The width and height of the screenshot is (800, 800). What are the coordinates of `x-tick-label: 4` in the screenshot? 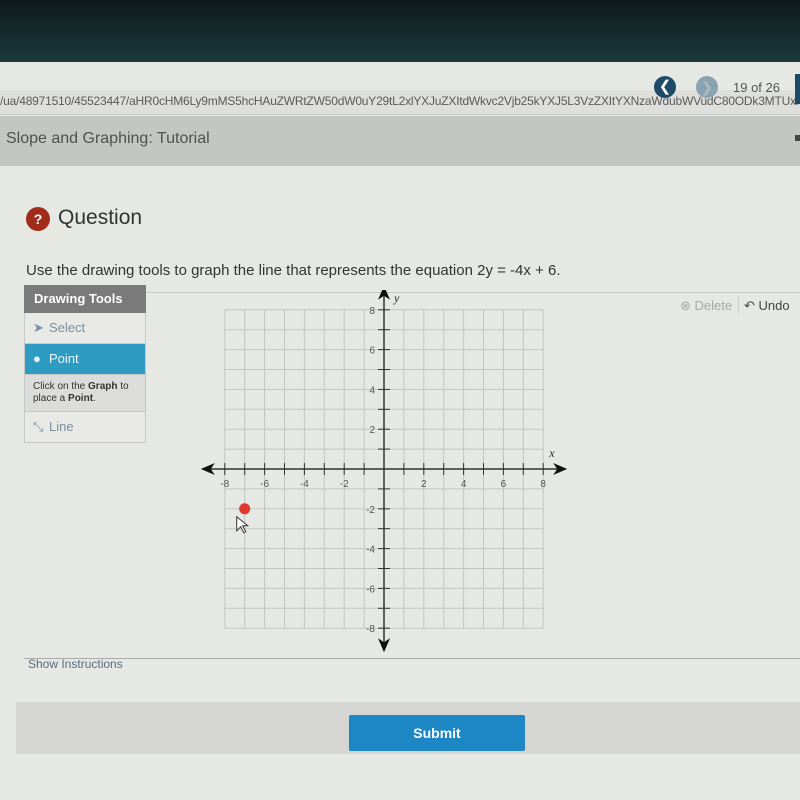 It's located at (464, 484).